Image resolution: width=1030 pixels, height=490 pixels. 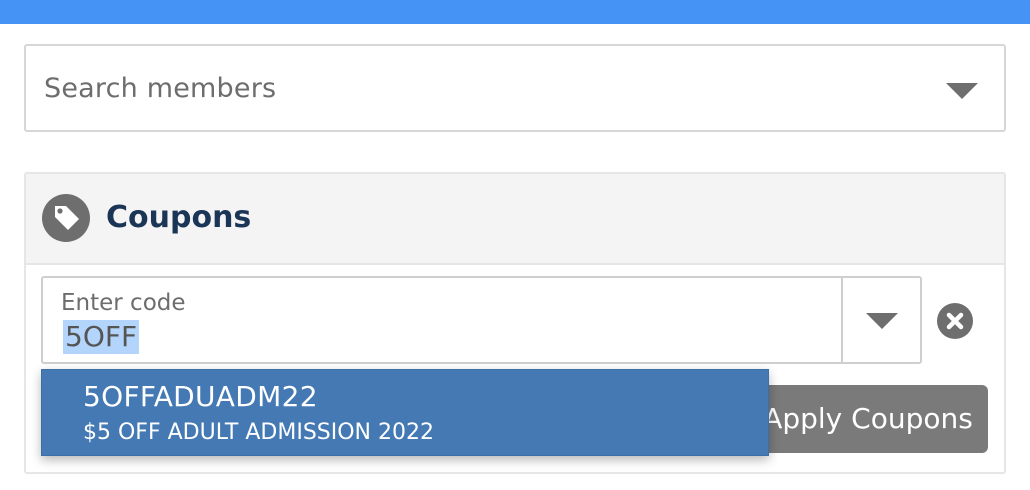 What do you see at coordinates (66, 218) in the screenshot?
I see `tag-icon` at bounding box center [66, 218].